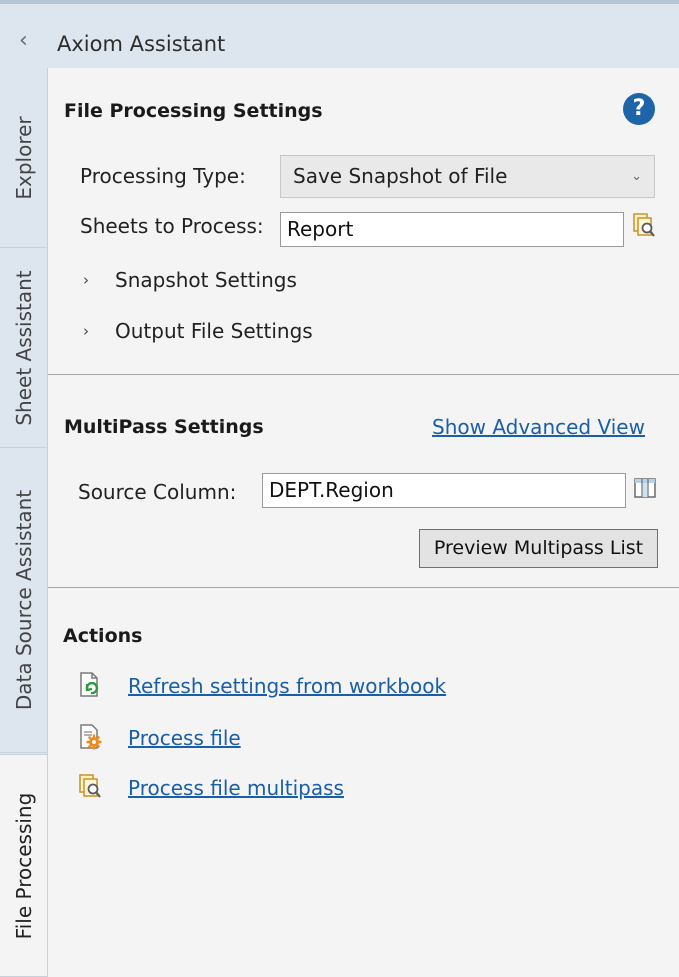 The image size is (679, 977). What do you see at coordinates (157, 492) in the screenshot?
I see `source-column-label: Source Column:` at bounding box center [157, 492].